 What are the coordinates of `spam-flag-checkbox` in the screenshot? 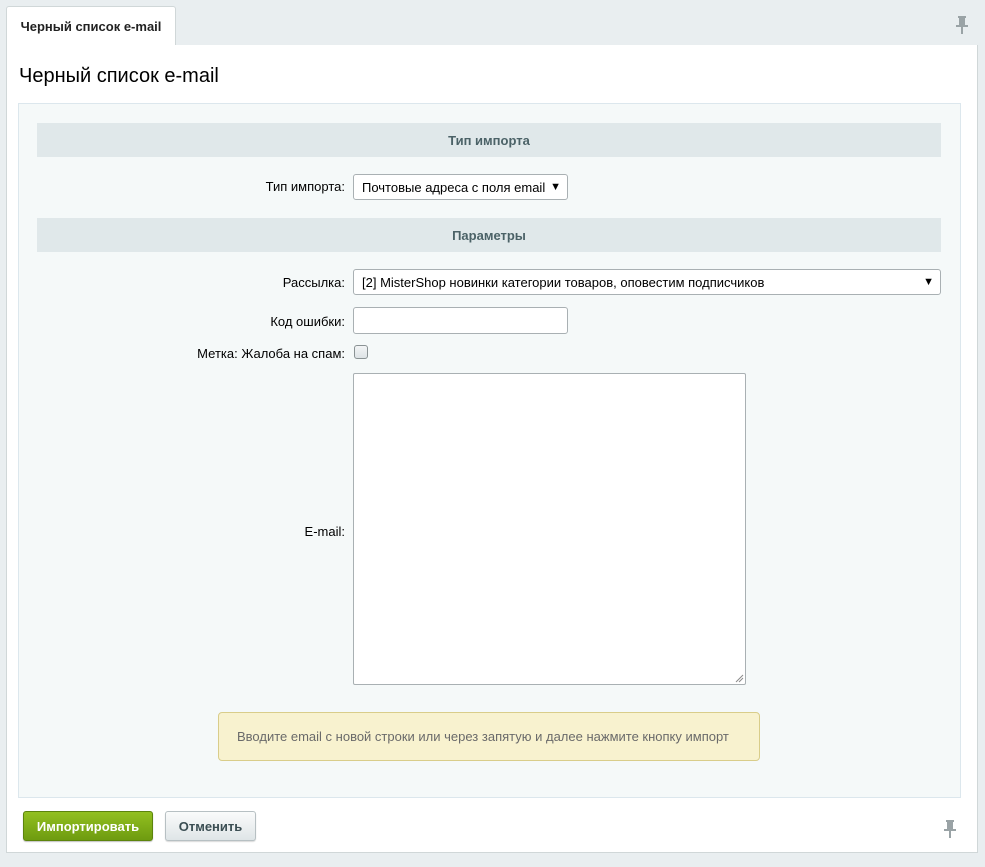 It's located at (361, 352).